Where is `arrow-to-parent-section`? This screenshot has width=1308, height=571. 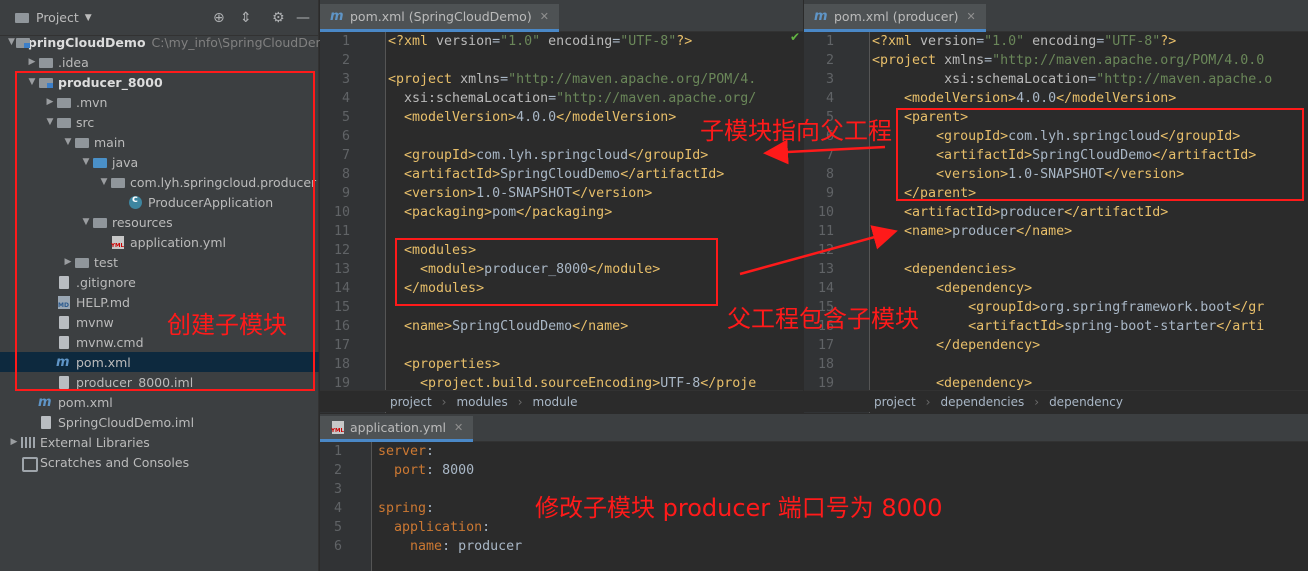
arrow-to-parent-section is located at coordinates (818, 250).